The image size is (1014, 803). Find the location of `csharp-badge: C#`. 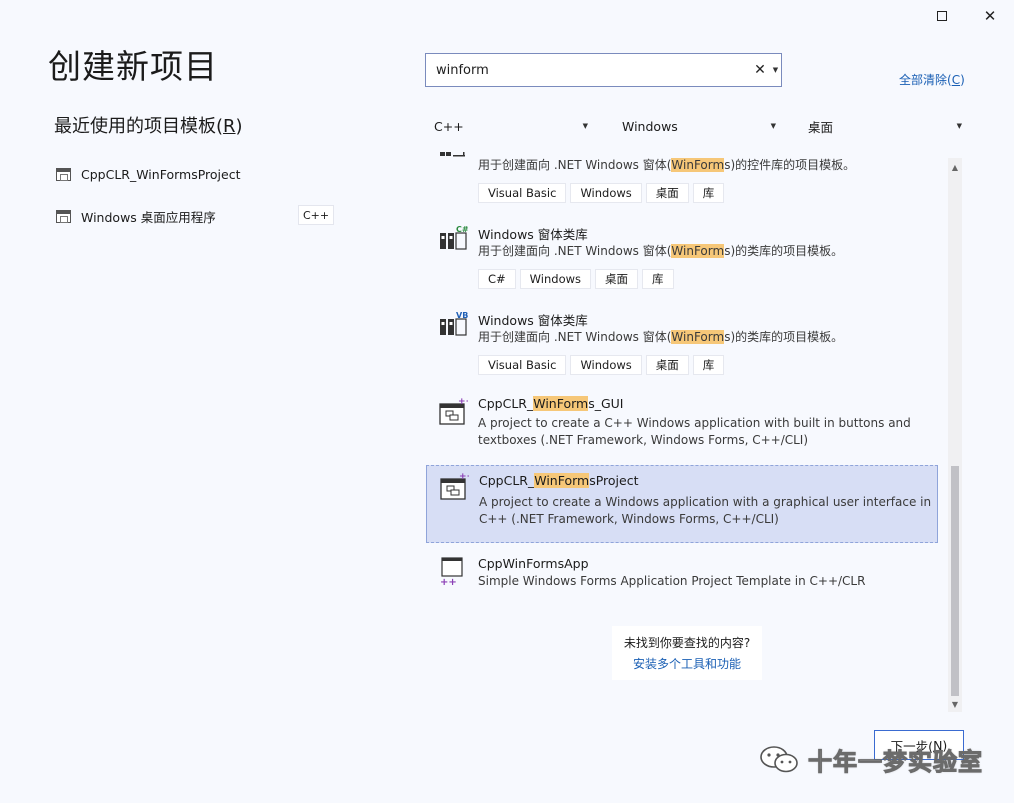

csharp-badge: C# is located at coordinates (462, 229).